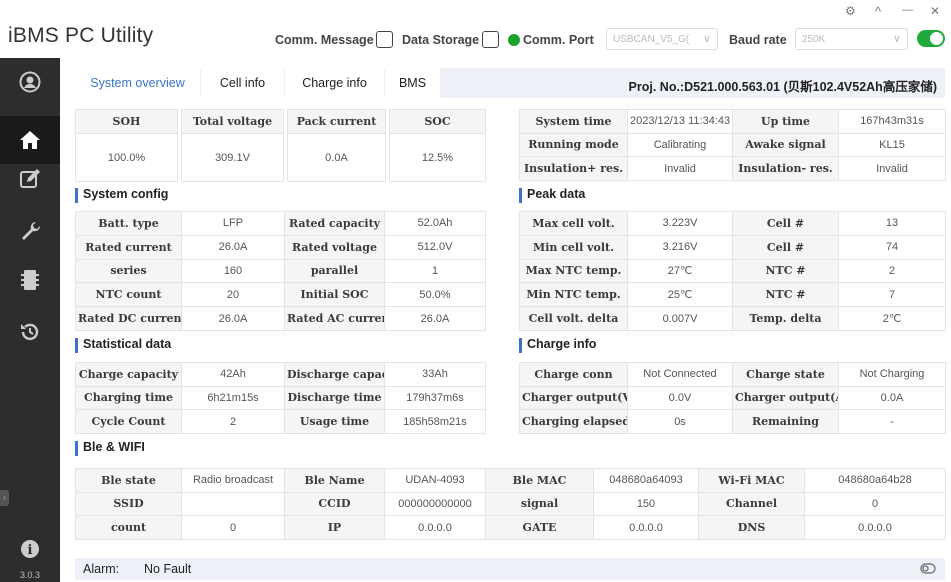 The width and height of the screenshot is (951, 582). Describe the element at coordinates (680, 421) in the screenshot. I see `charge-info-value-cell: 0s` at that location.